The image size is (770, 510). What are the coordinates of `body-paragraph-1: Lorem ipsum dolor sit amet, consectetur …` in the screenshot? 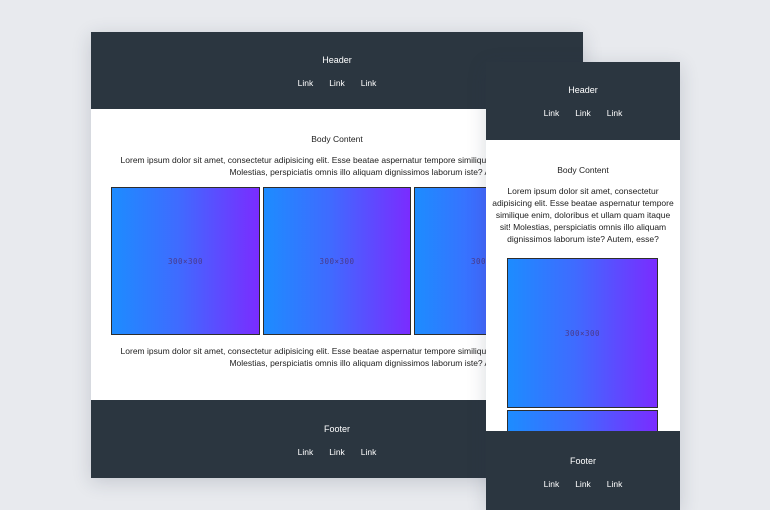 It's located at (583, 215).